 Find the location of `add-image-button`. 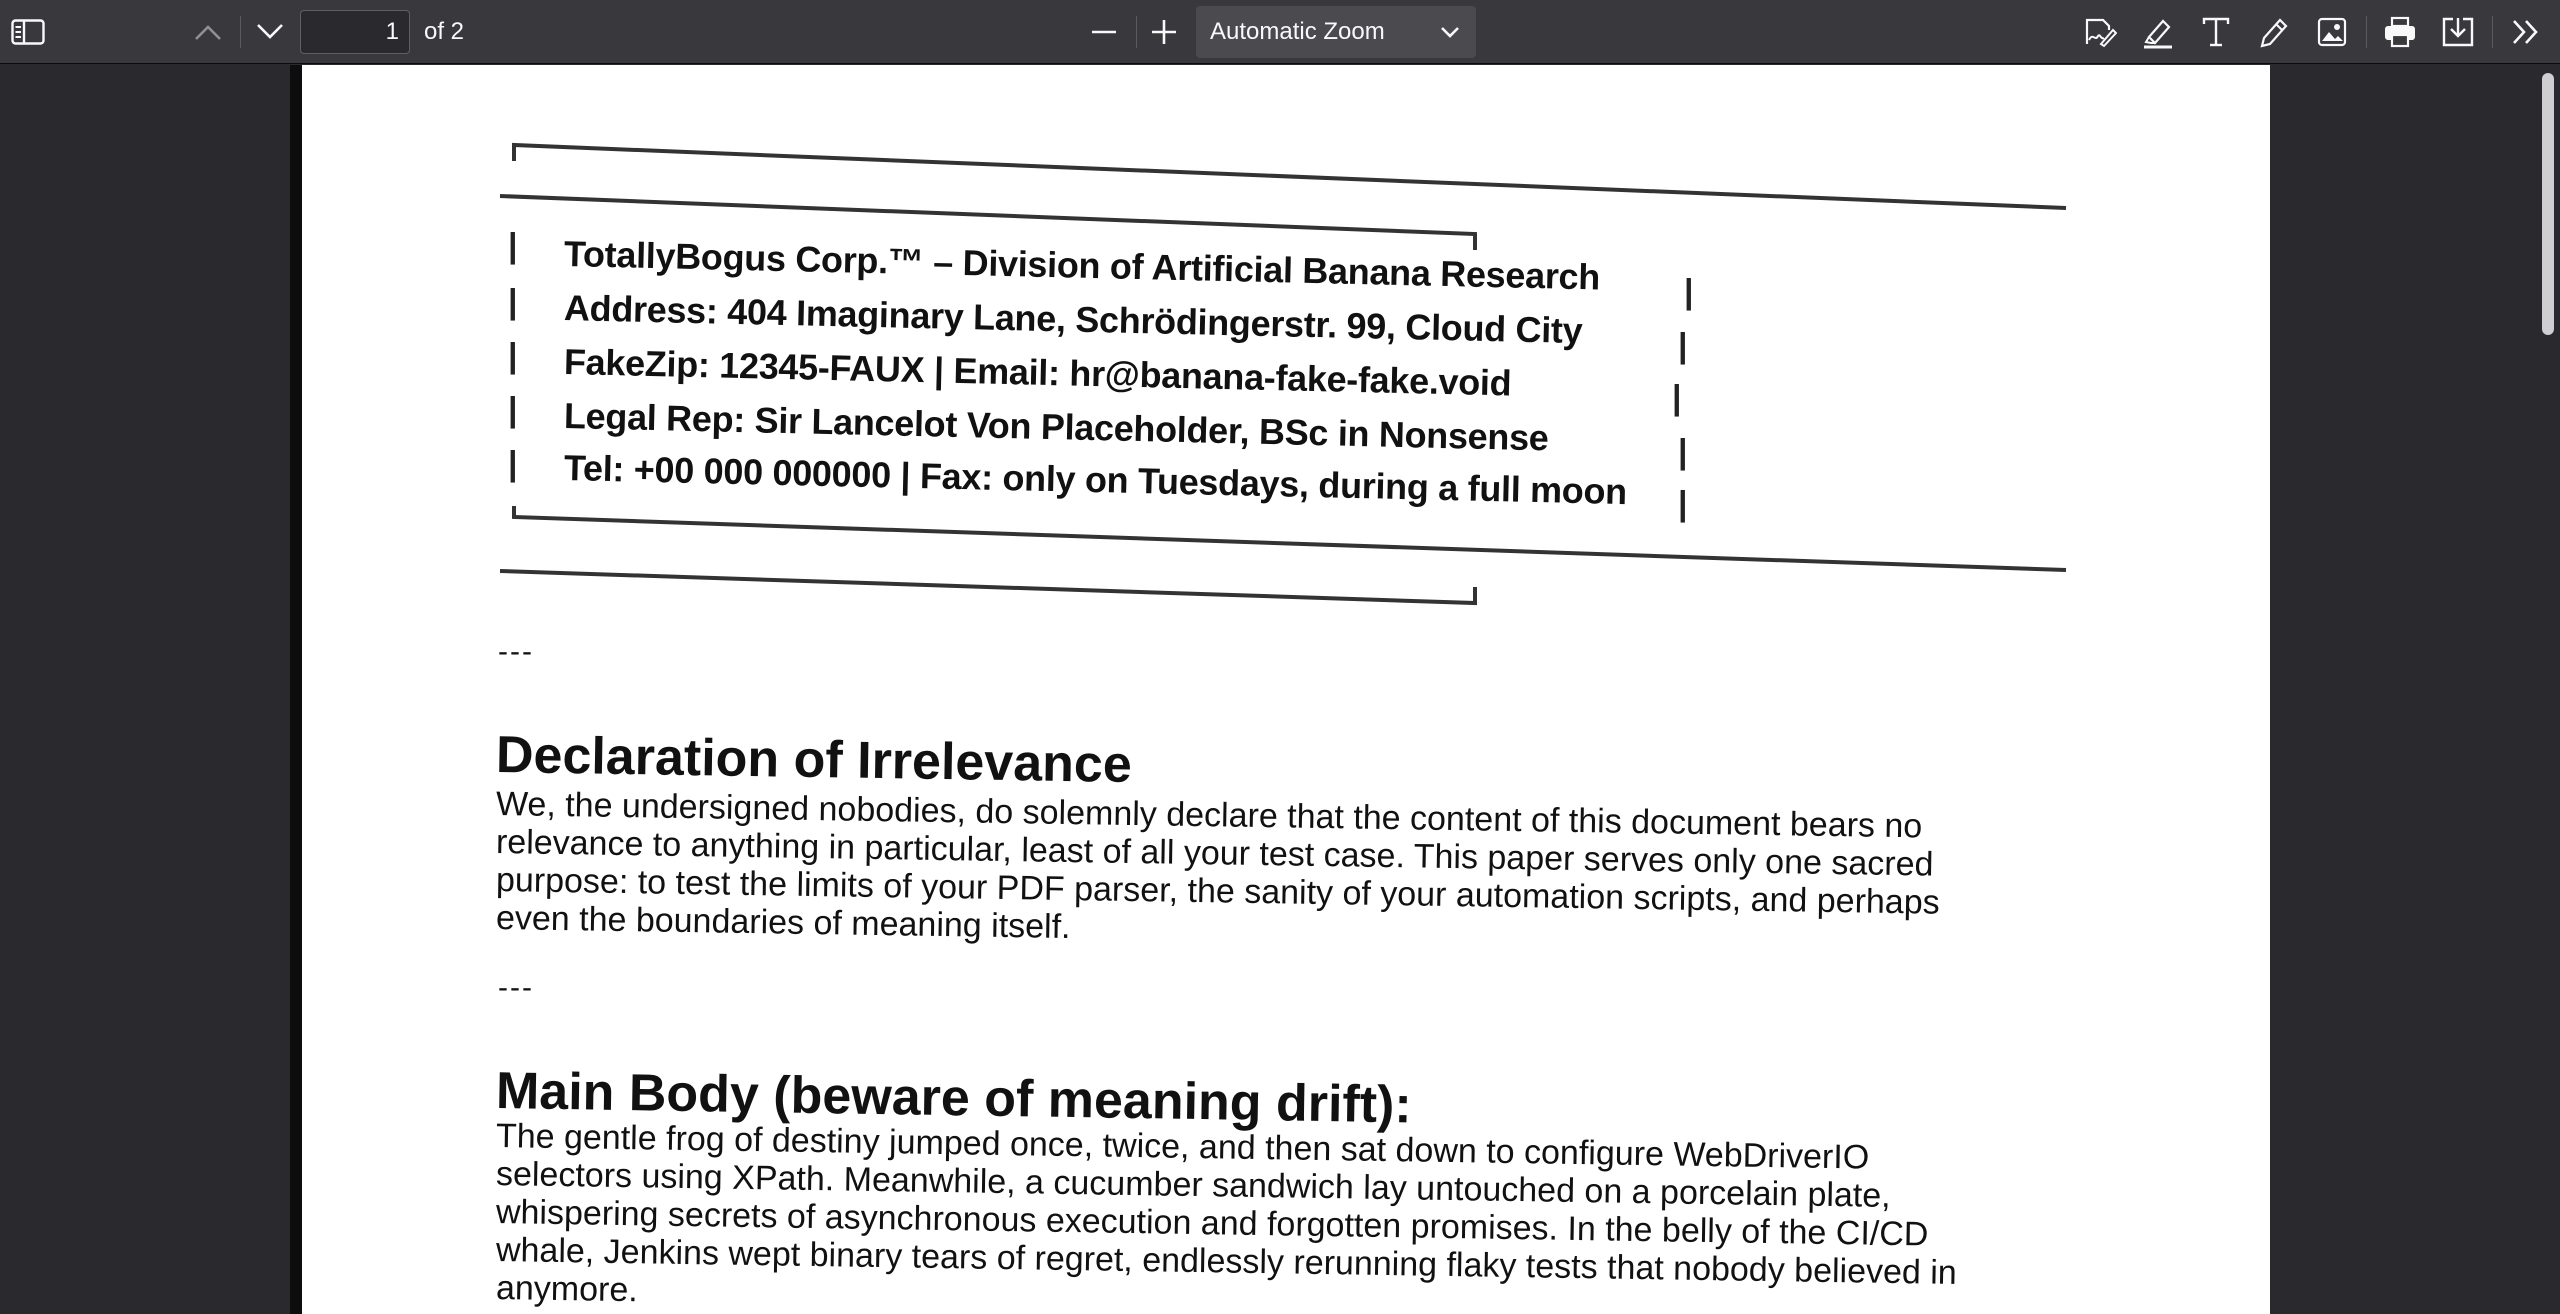

add-image-button is located at coordinates (2332, 32).